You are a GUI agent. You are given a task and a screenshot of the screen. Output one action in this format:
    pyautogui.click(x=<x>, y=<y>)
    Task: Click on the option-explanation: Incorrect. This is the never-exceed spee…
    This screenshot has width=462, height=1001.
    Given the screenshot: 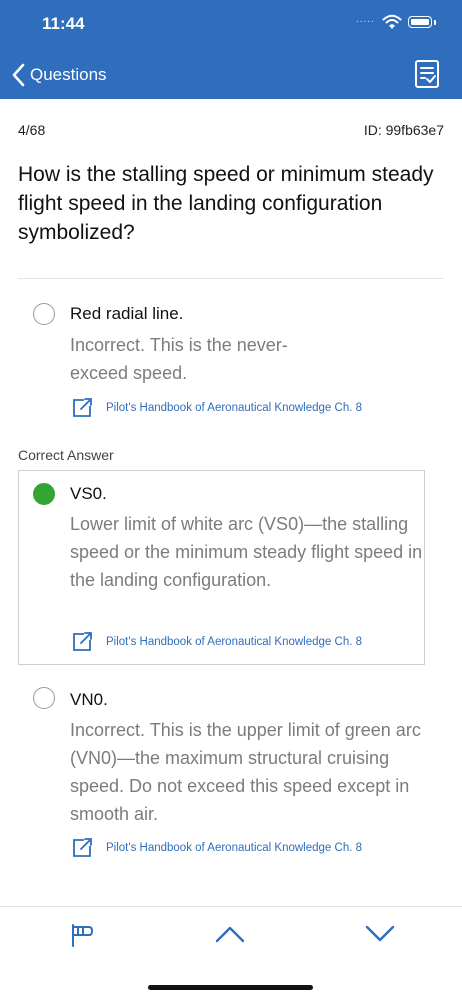 What is the action you would take?
    pyautogui.click(x=179, y=359)
    